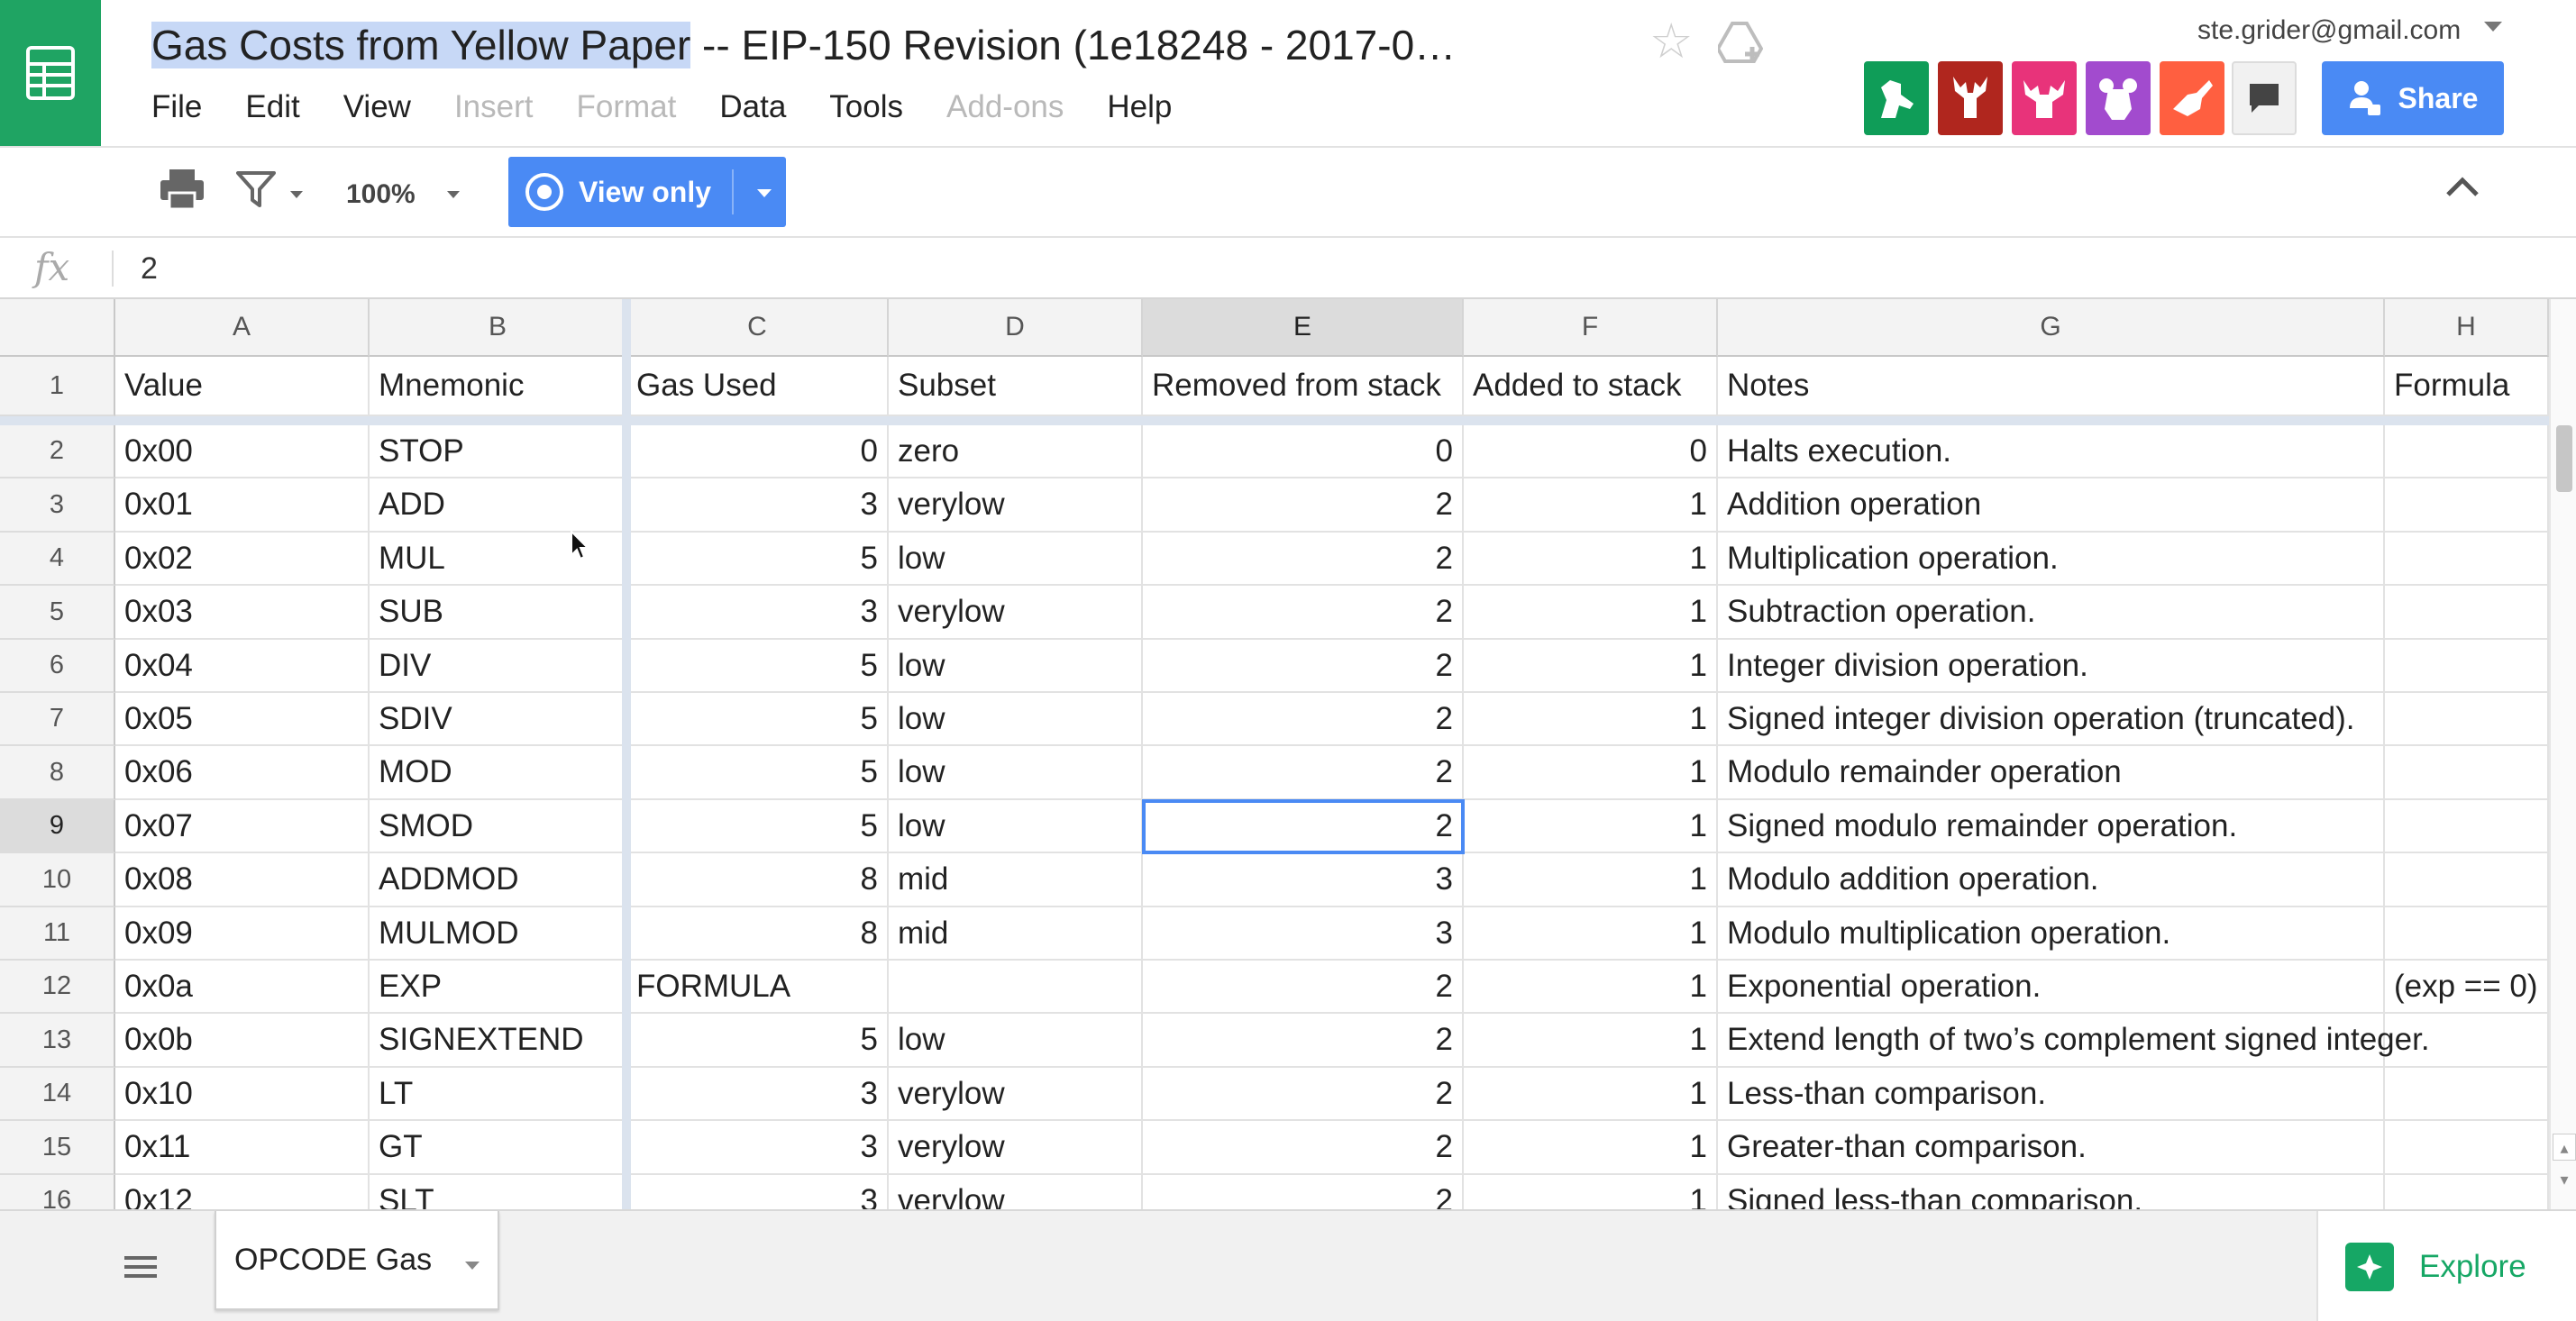 This screenshot has height=1321, width=2576. Describe the element at coordinates (2467, 1148) in the screenshot. I see `cell-h15` at that location.